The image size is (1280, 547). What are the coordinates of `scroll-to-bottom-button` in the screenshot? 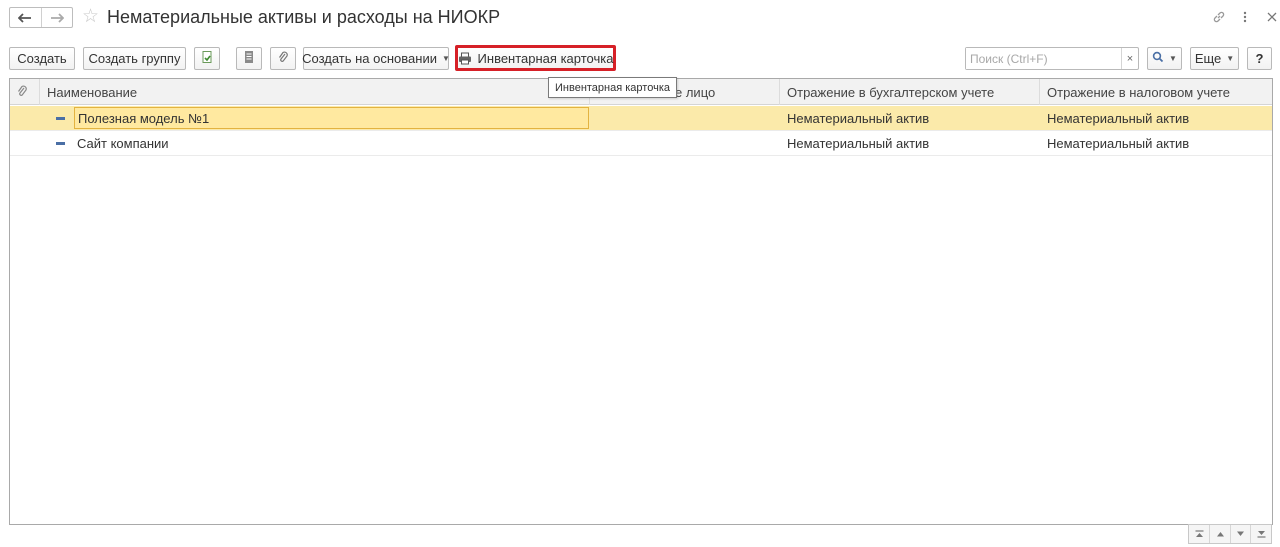 It's located at (1260, 534).